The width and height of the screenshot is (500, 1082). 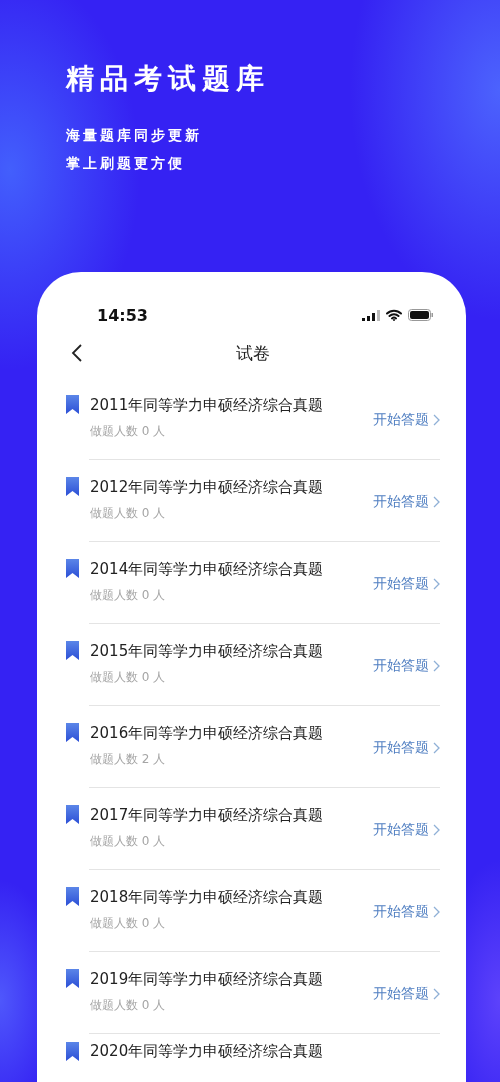 I want to click on hero-title: 精品考试题库, so click(x=168, y=79).